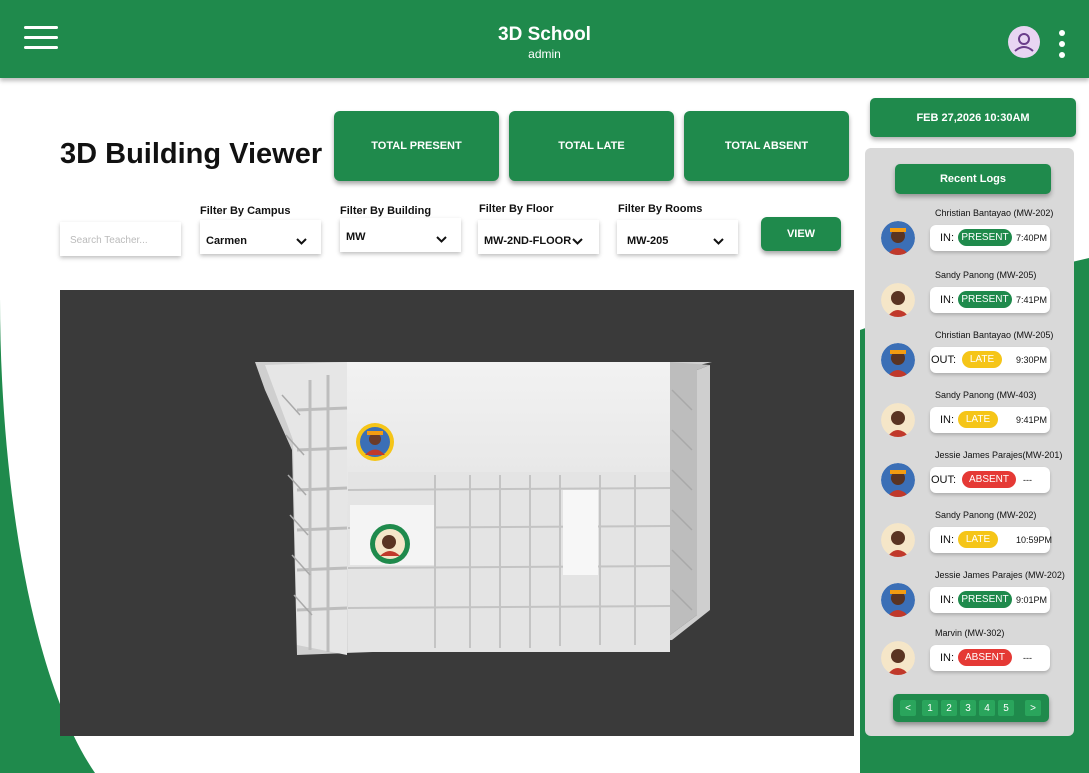 The width and height of the screenshot is (1089, 773). Describe the element at coordinates (125, 240) in the screenshot. I see `search-input` at that location.